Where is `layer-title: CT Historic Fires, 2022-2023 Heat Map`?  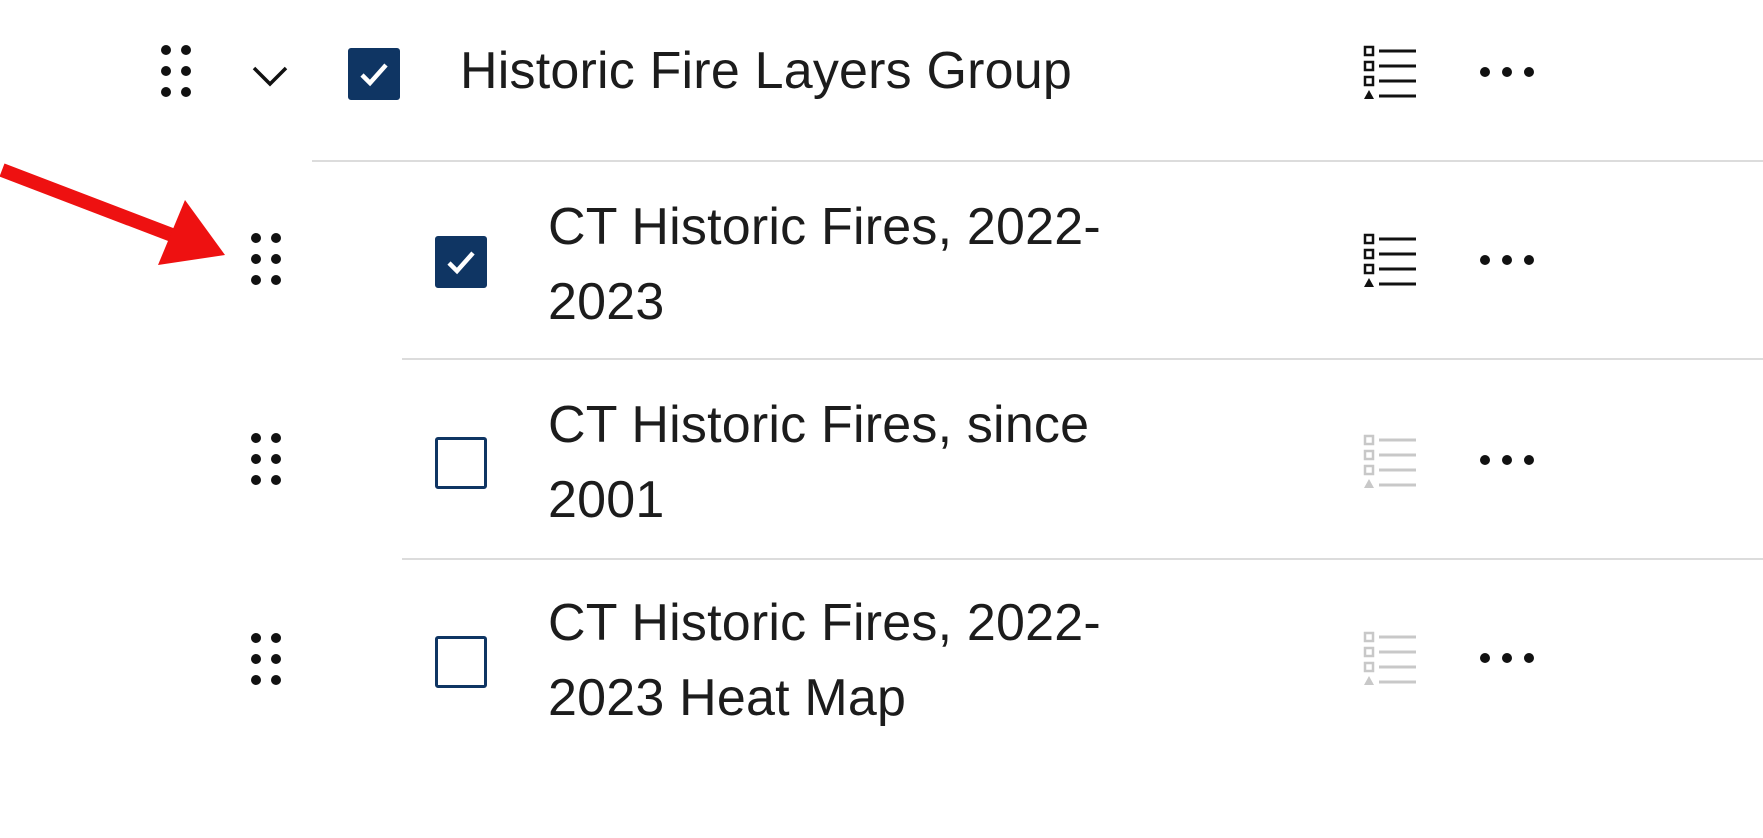
layer-title: CT Historic Fires, 2022-2023 Heat Map is located at coordinates (824, 660).